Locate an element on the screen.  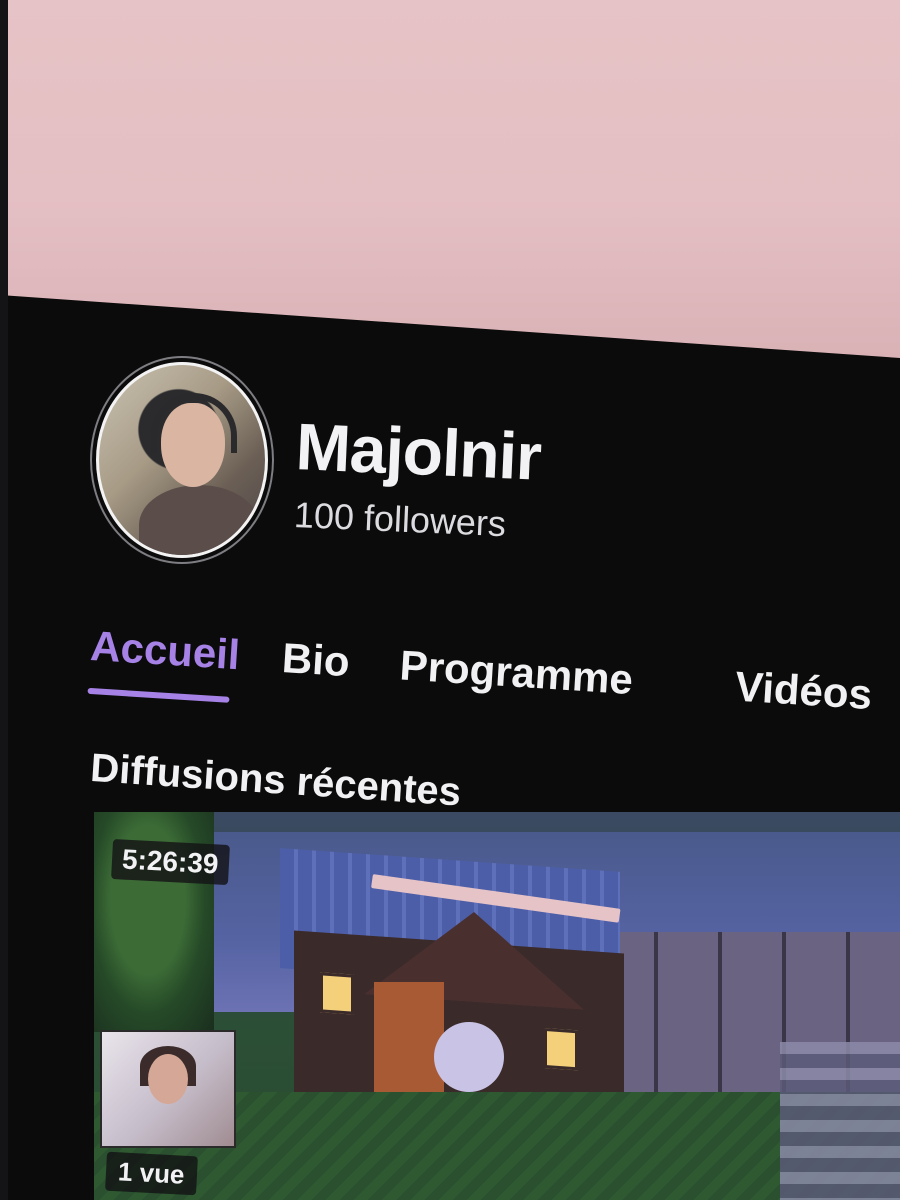
tab-videos: Vidéos is located at coordinates (804, 691).